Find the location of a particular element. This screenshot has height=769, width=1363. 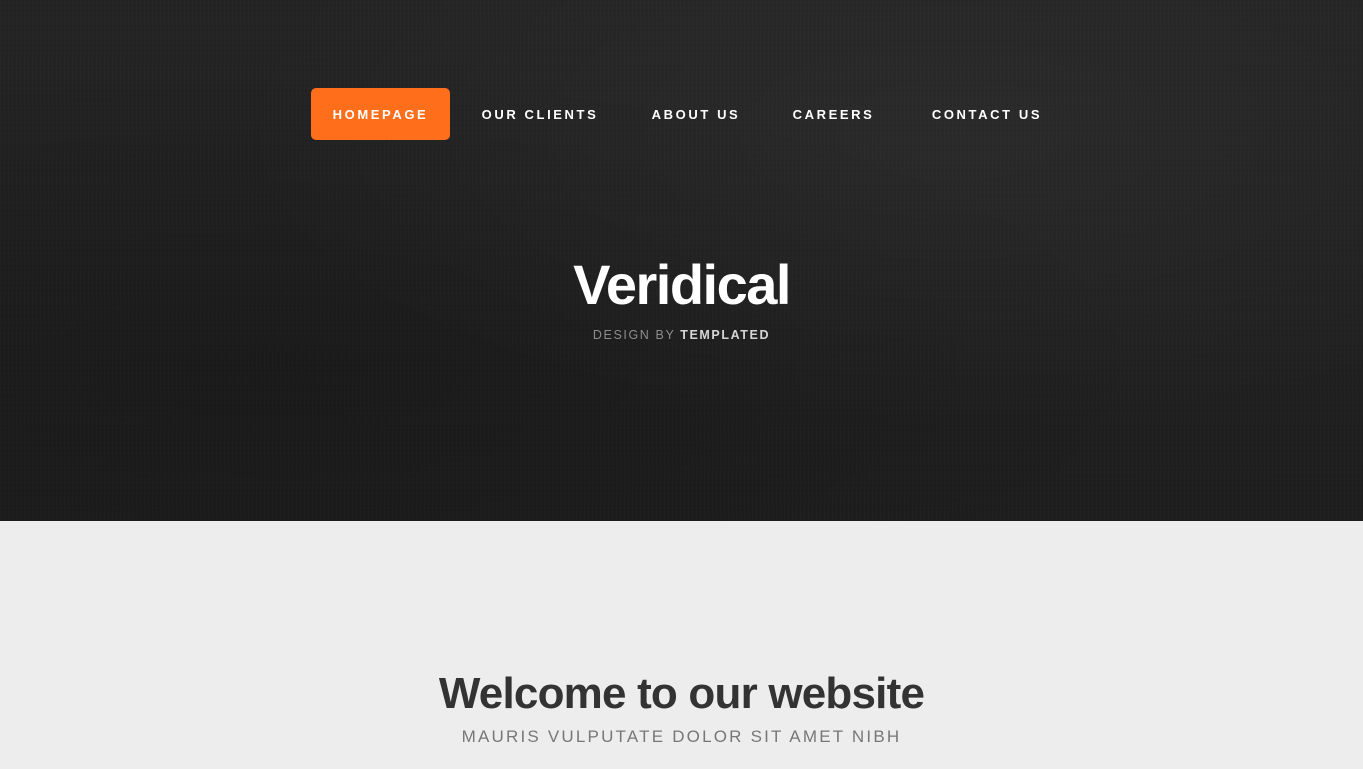

site-title: Veridical is located at coordinates (682, 284).